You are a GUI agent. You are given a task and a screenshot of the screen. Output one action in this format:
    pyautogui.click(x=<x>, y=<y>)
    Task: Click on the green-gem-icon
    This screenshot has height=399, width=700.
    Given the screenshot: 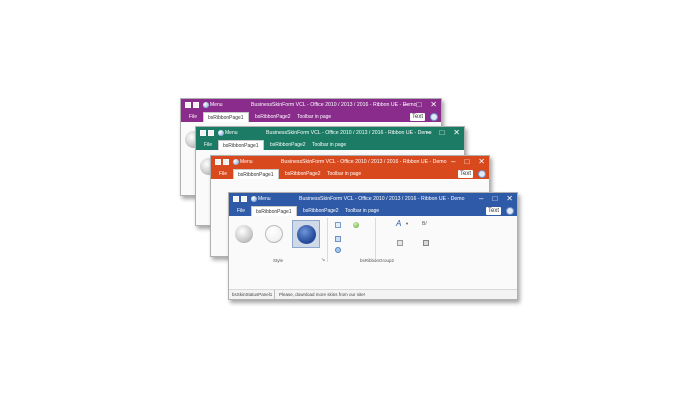 What is the action you would take?
    pyautogui.click(x=356, y=225)
    